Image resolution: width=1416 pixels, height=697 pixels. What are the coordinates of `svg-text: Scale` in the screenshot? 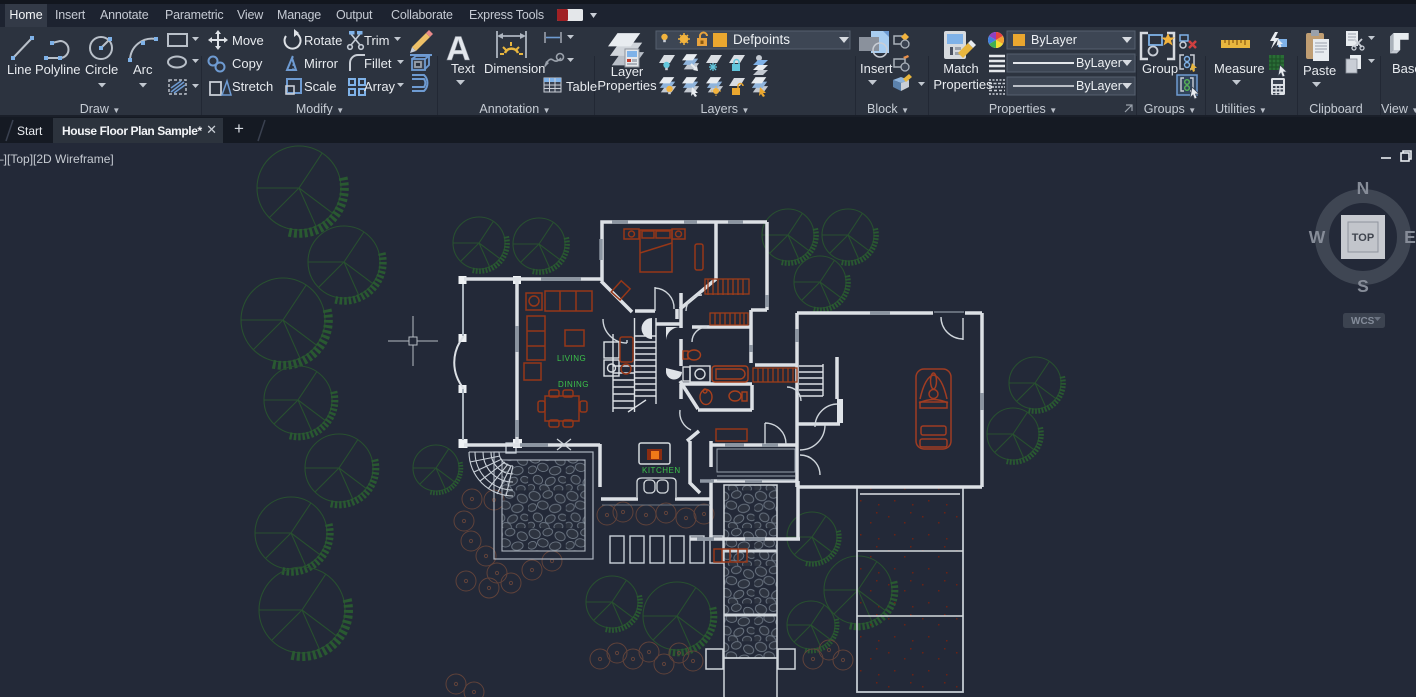 It's located at (320, 86).